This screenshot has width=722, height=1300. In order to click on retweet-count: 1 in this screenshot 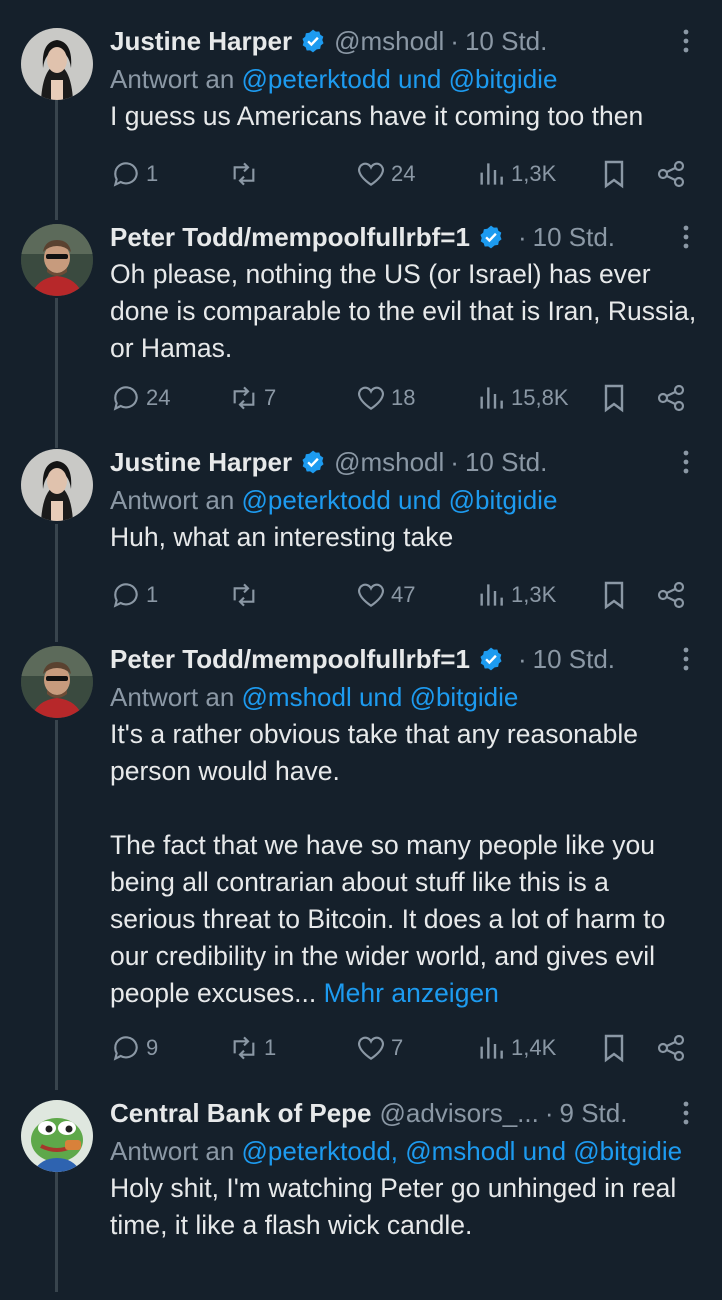, I will do `click(270, 1047)`.